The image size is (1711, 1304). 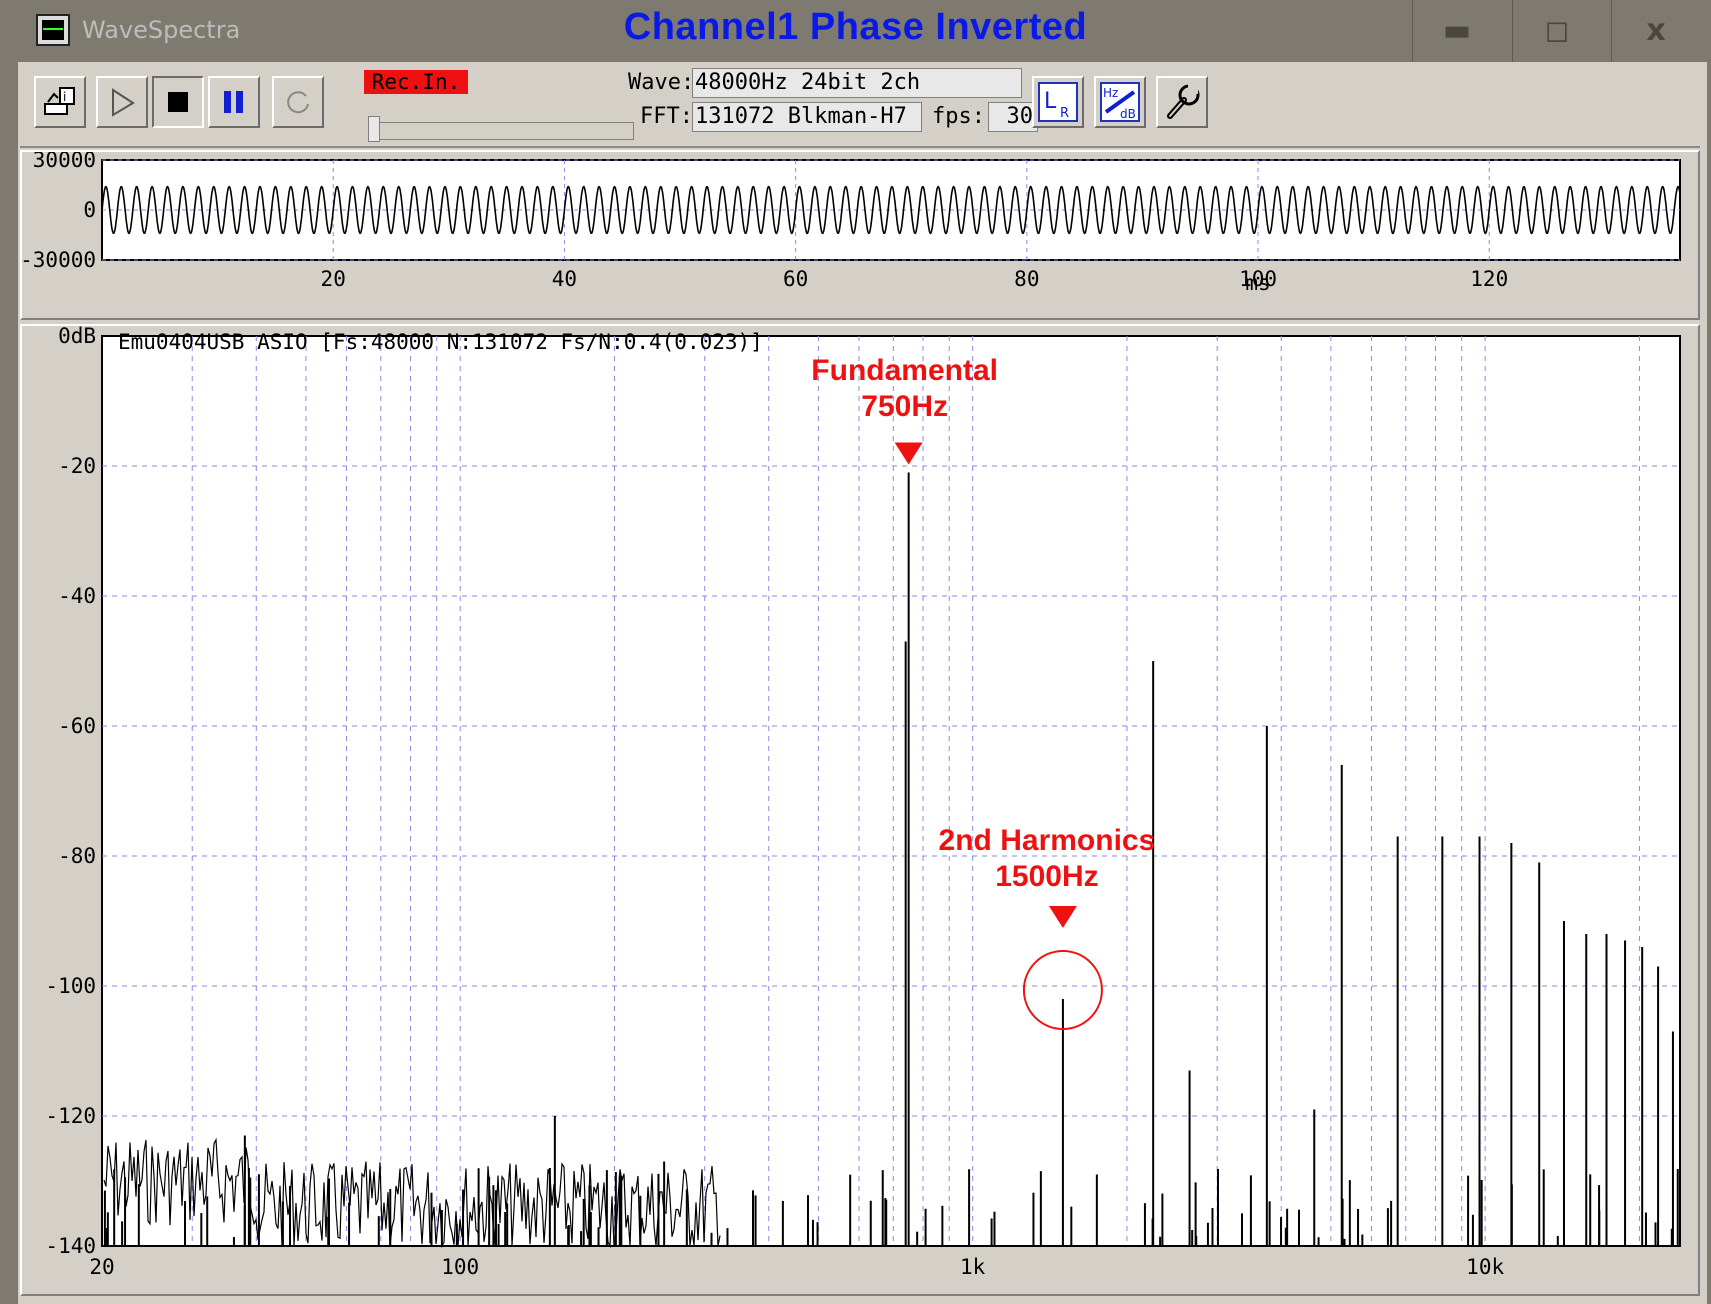 What do you see at coordinates (77, 856) in the screenshot?
I see `spectrum-y-tick-label: -80` at bounding box center [77, 856].